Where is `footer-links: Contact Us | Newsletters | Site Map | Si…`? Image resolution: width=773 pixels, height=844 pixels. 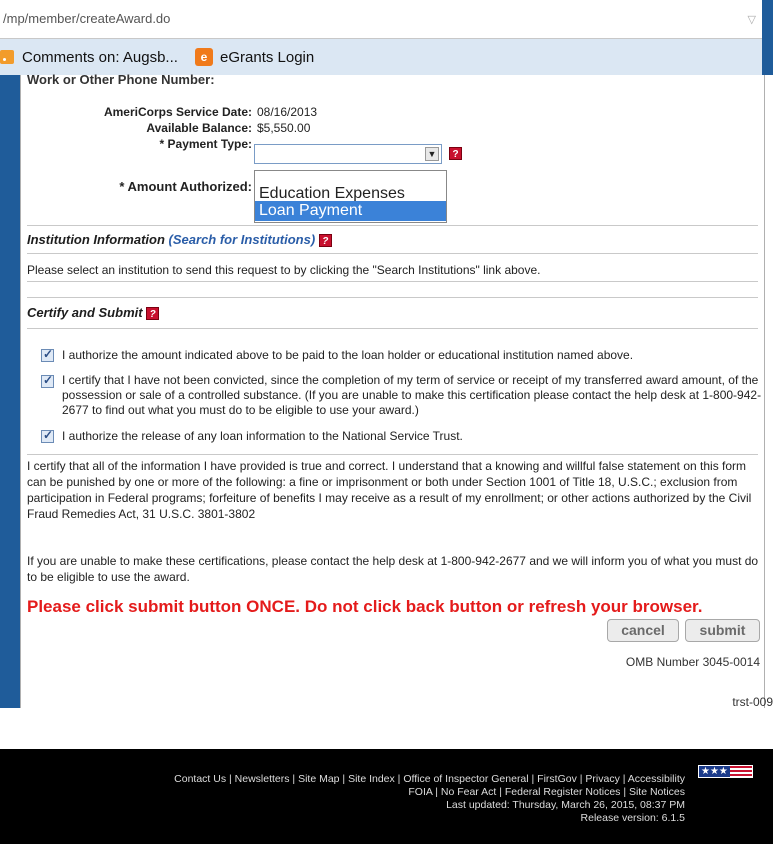
footer-links: Contact Us | Newsletters | Site Map | Si… is located at coordinates (342, 799).